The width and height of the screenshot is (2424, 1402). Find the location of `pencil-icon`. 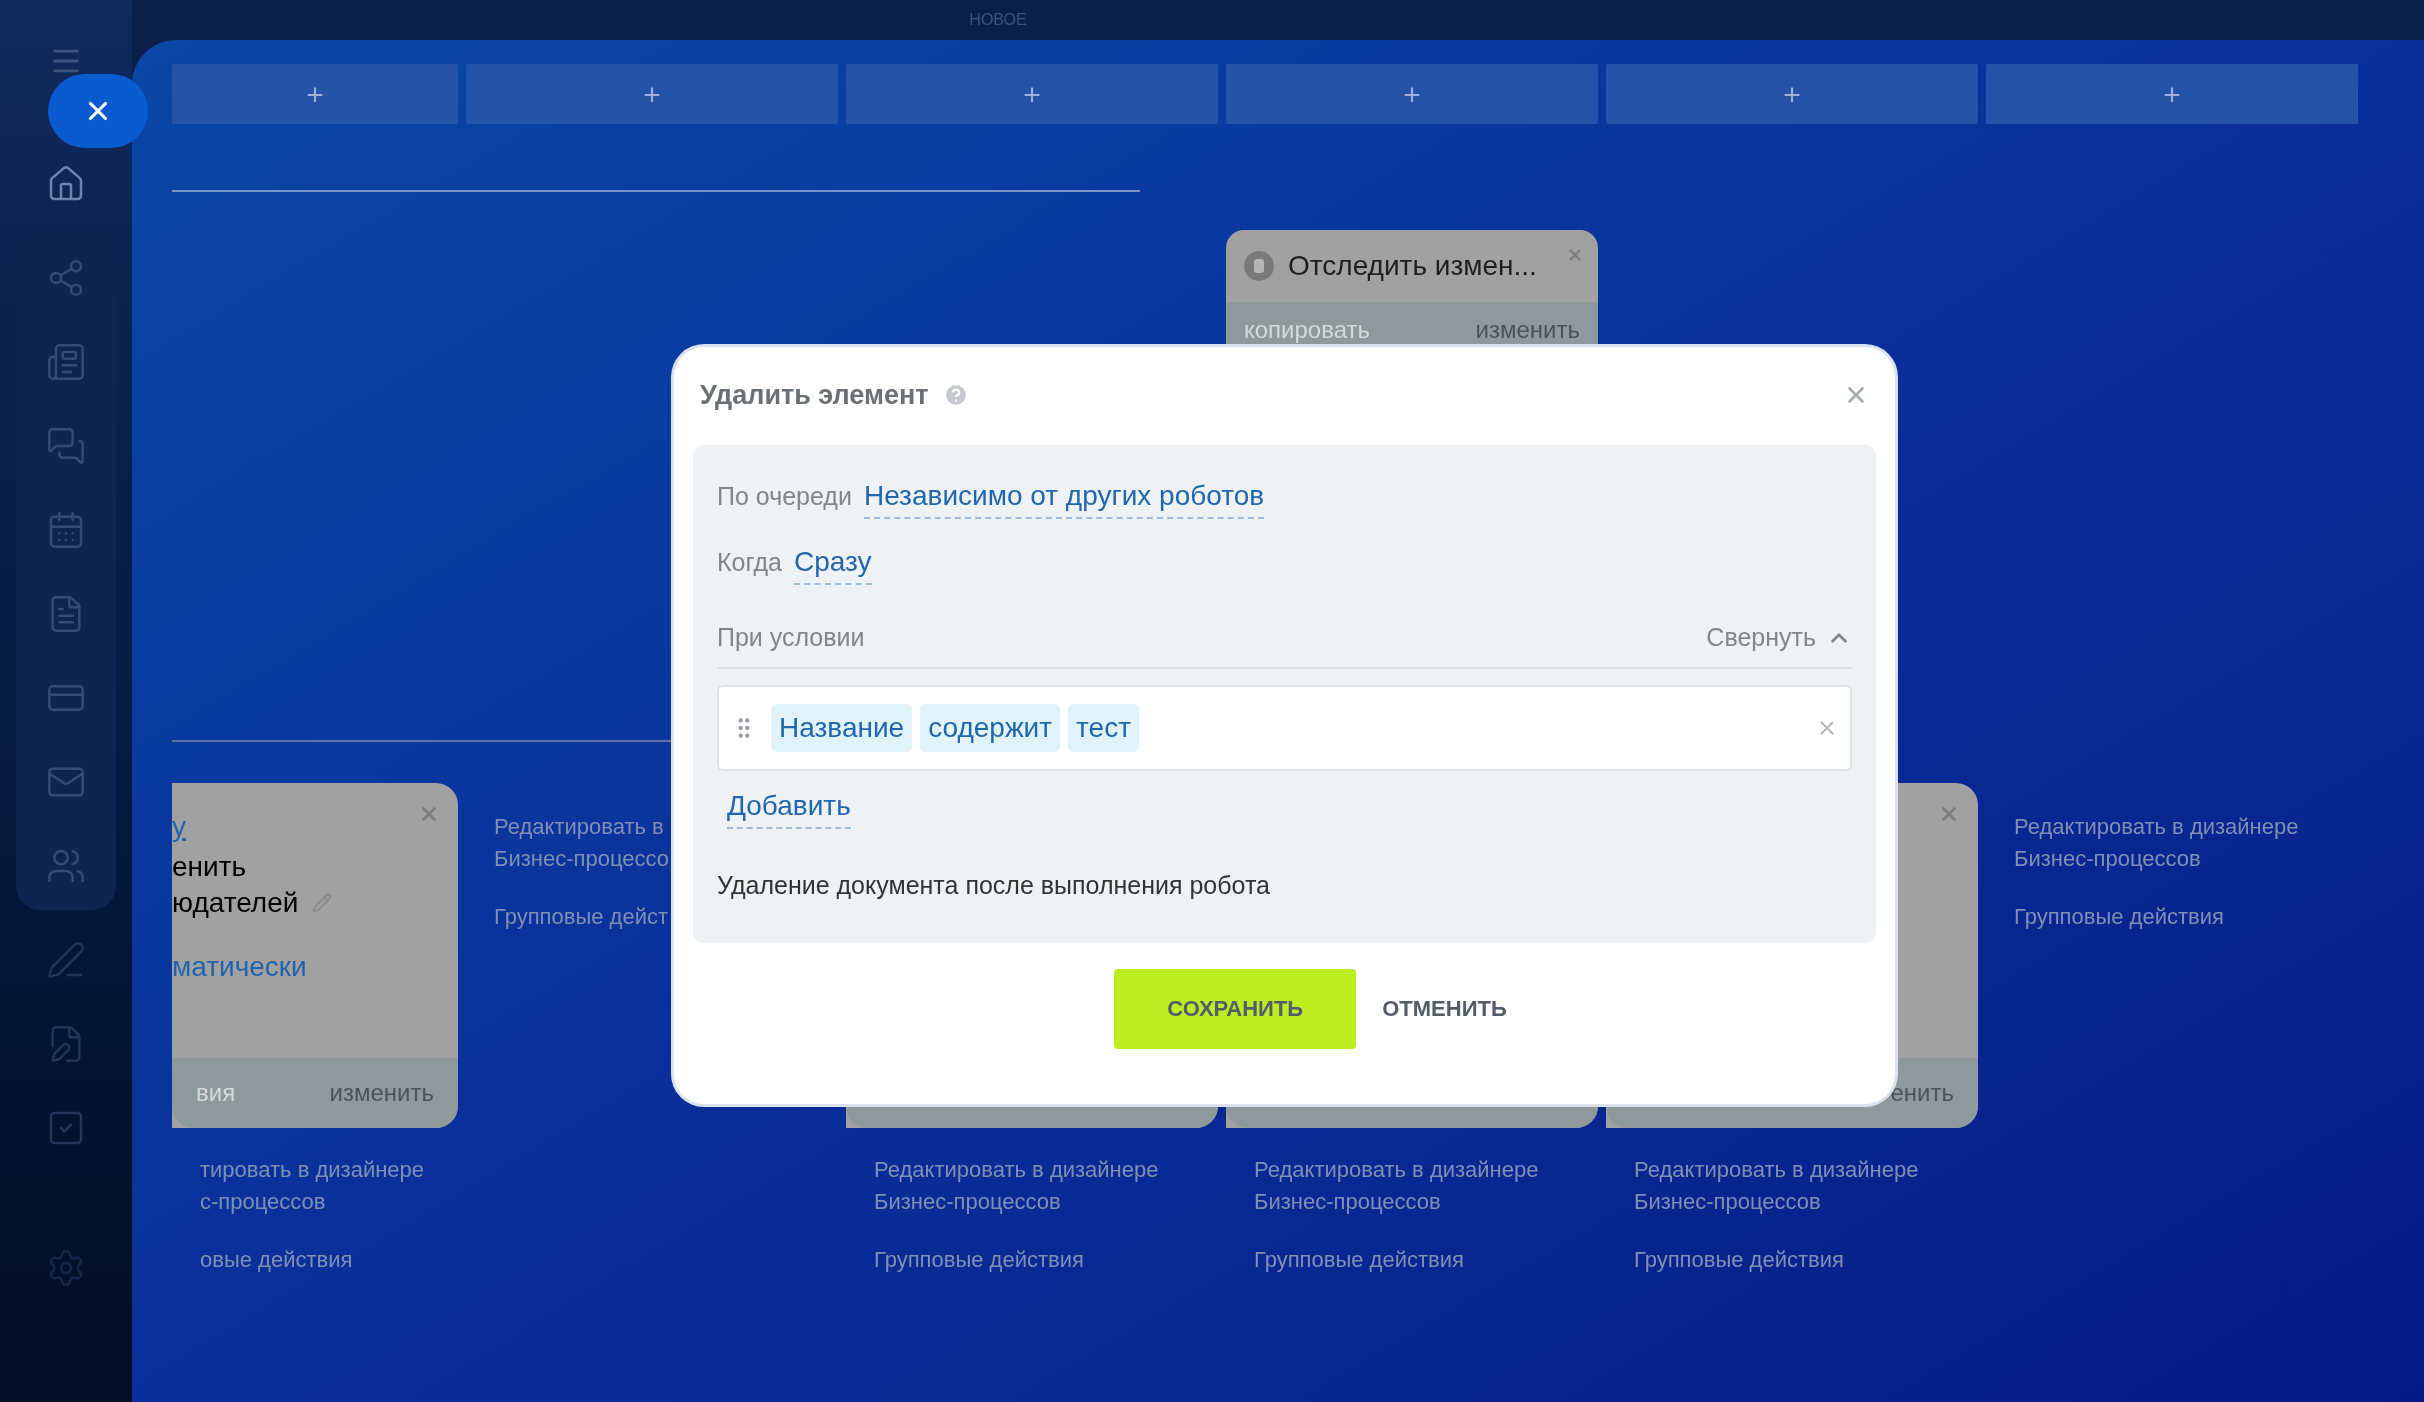

pencil-icon is located at coordinates (322, 903).